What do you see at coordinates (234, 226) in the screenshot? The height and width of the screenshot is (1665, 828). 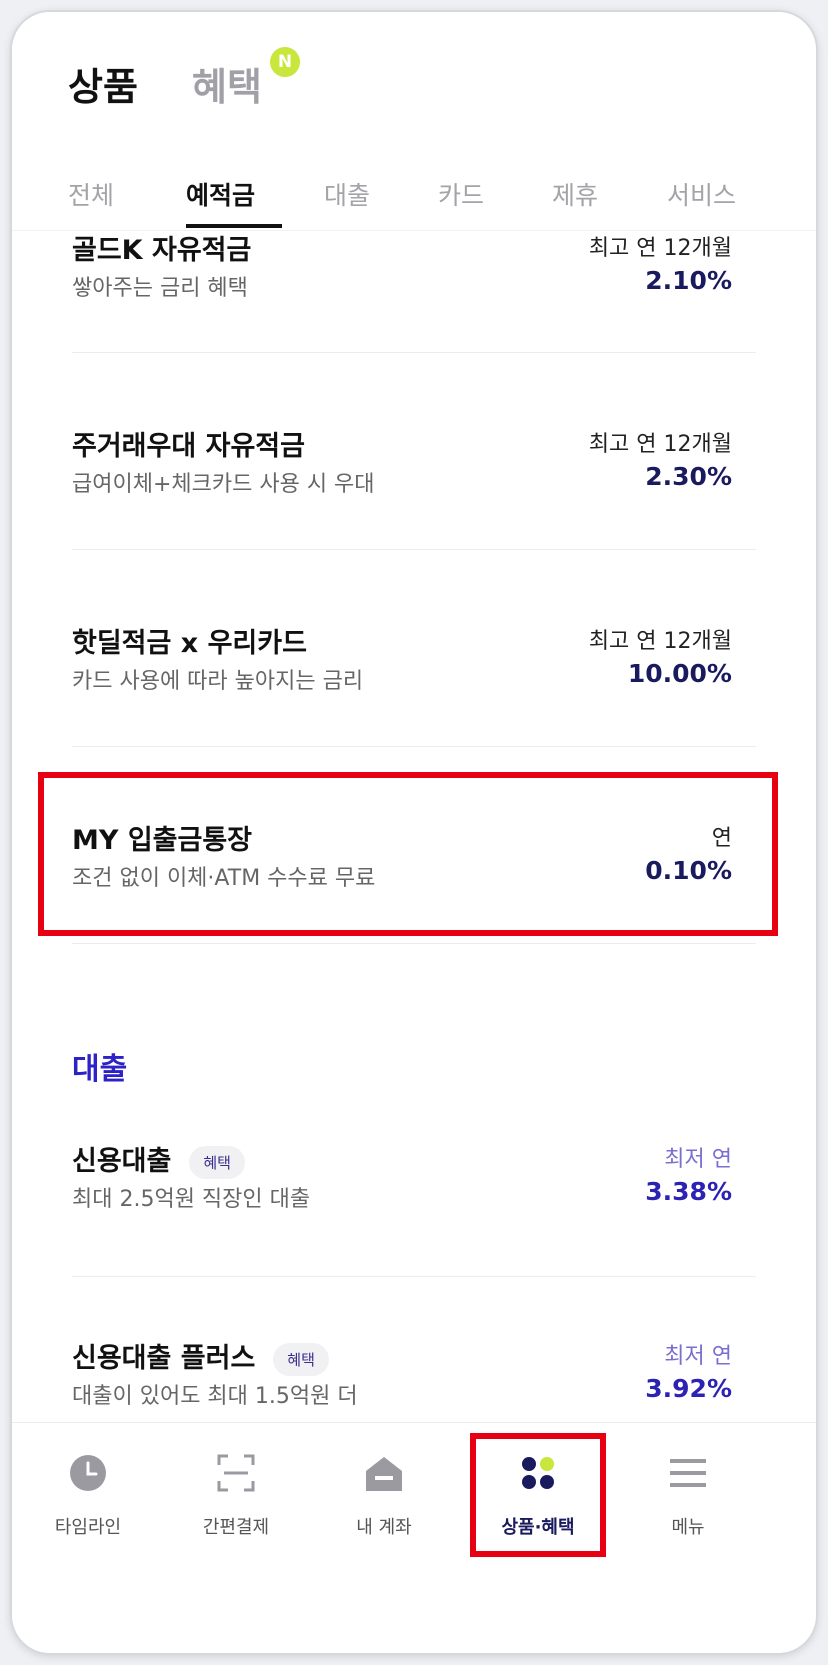 I see `active-tab-indicator` at bounding box center [234, 226].